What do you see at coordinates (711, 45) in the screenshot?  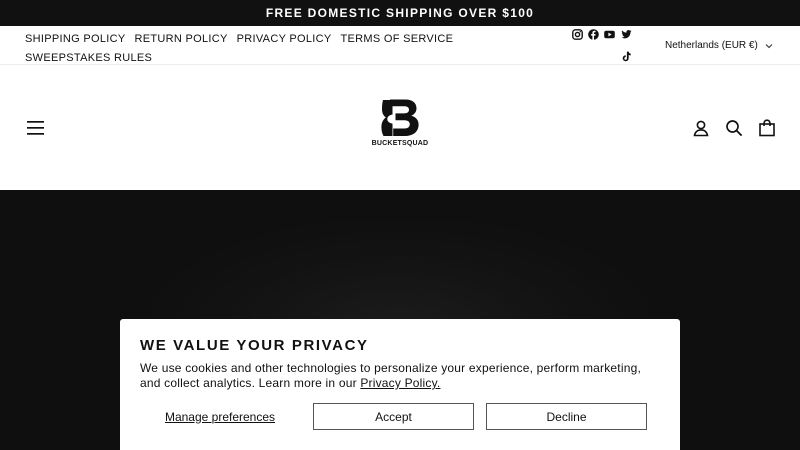 I see `locale-selected: Netherlands (EUR €)` at bounding box center [711, 45].